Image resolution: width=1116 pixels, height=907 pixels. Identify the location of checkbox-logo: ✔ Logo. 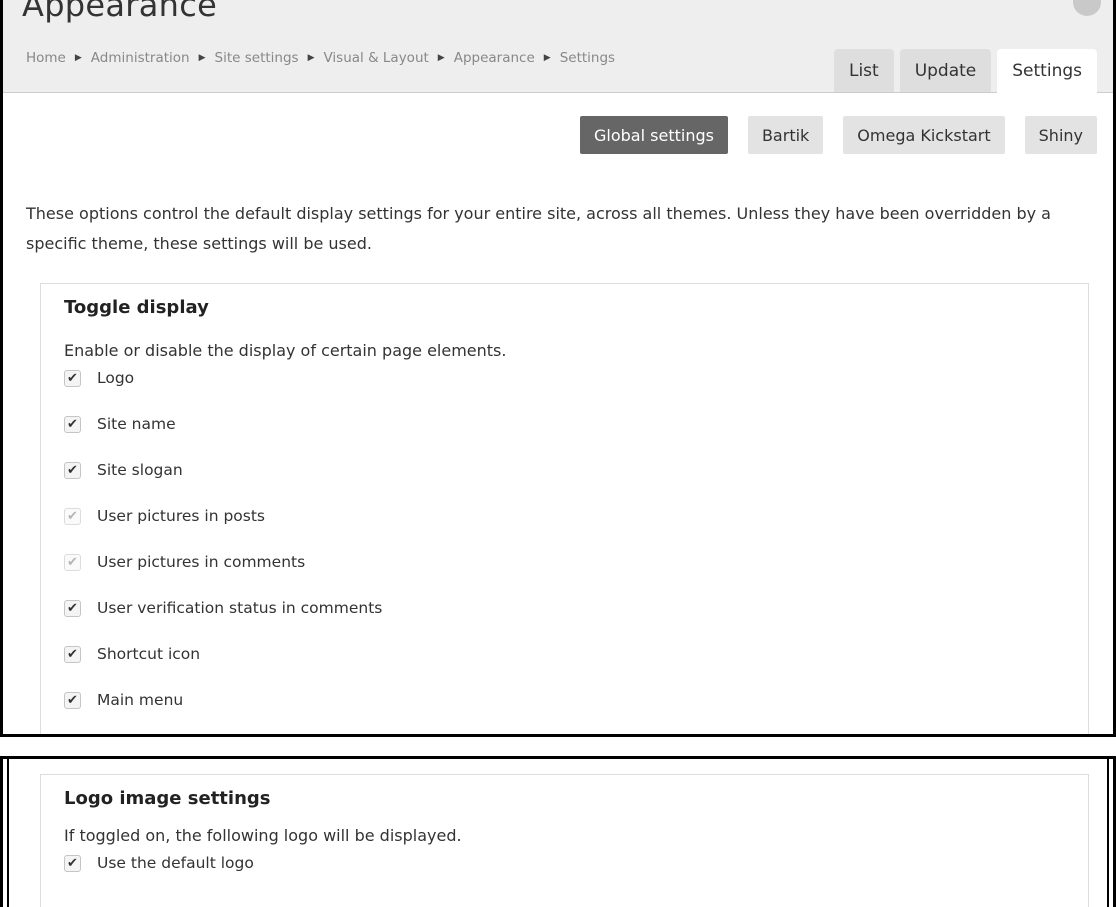
(99, 378).